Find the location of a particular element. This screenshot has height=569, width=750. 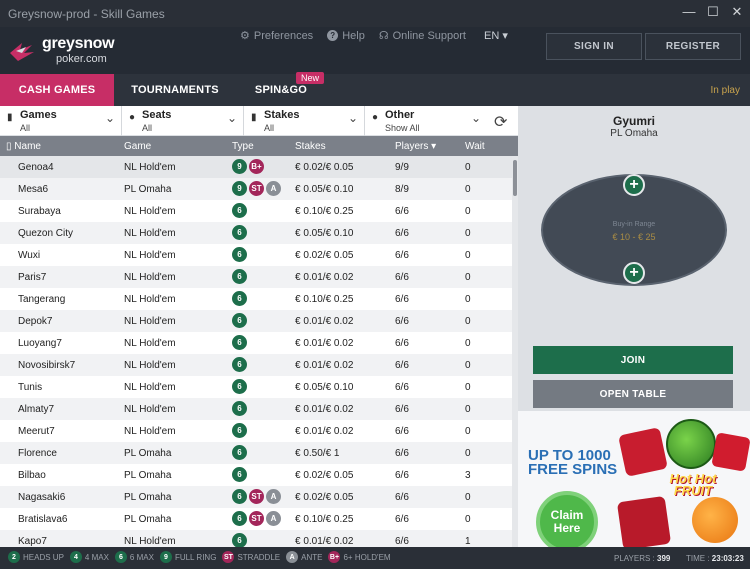

refresh-icon: ⟳ is located at coordinates (500, 122).